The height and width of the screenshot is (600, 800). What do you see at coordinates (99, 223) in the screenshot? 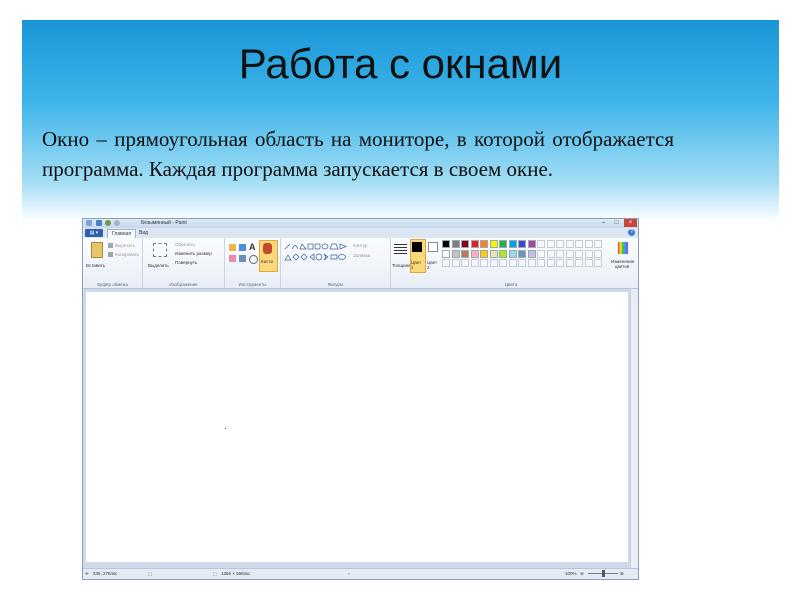
I see `save-icon` at bounding box center [99, 223].